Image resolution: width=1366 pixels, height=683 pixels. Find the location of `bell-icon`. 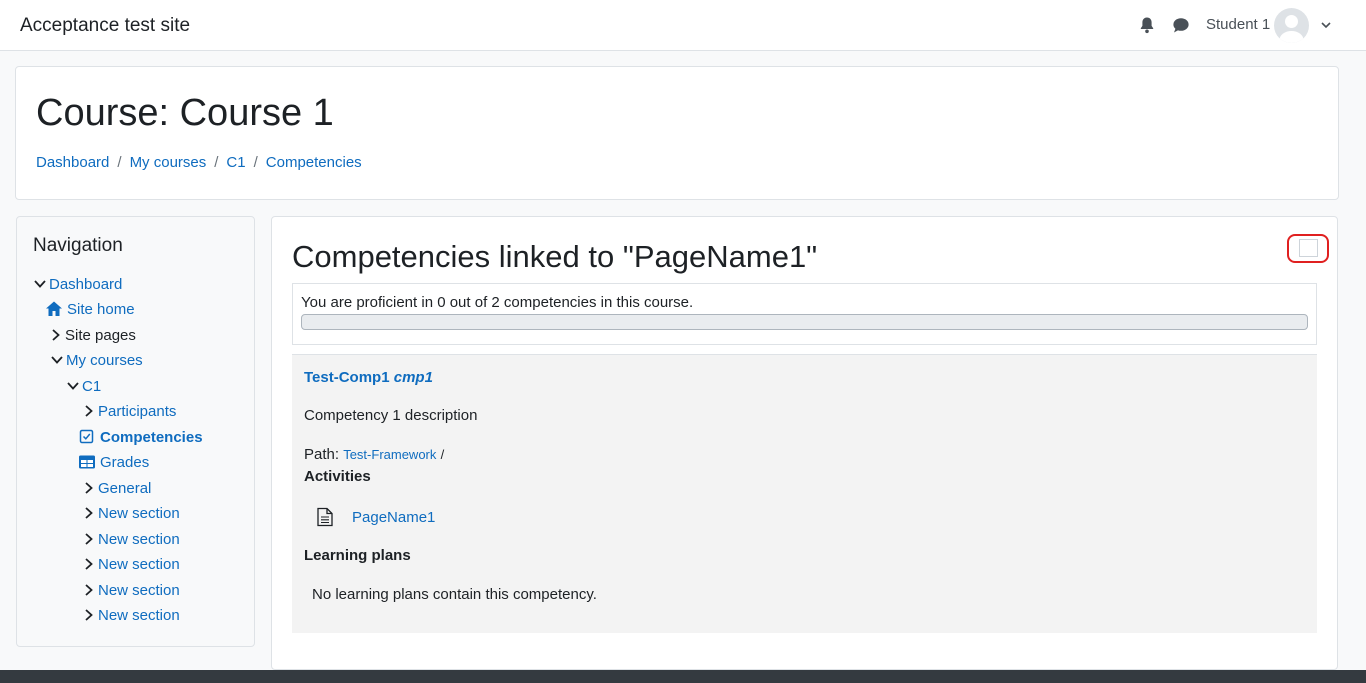

bell-icon is located at coordinates (1147, 25).